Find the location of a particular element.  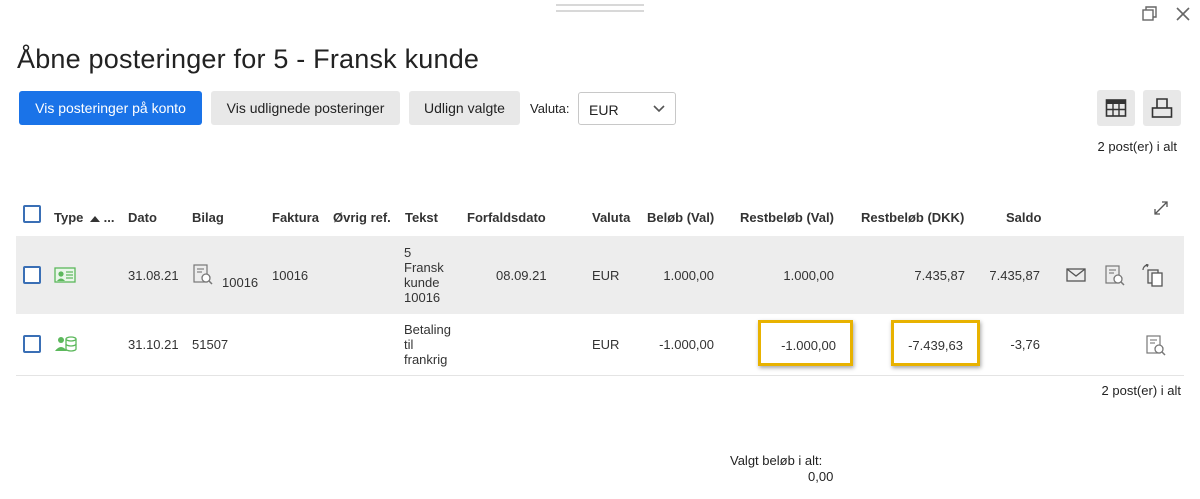

row-text-line: til is located at coordinates (409, 344).